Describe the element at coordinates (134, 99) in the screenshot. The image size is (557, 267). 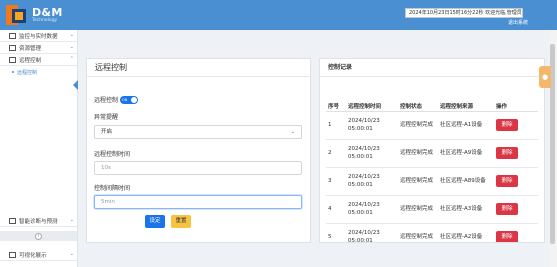
I see `switch-knob` at that location.